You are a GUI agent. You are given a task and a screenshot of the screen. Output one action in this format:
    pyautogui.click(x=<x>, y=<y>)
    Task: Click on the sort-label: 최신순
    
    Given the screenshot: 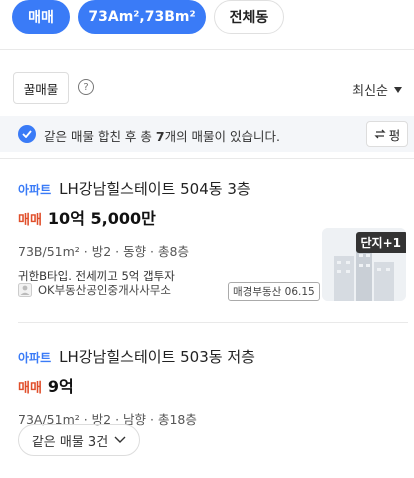 What is the action you would take?
    pyautogui.click(x=370, y=91)
    